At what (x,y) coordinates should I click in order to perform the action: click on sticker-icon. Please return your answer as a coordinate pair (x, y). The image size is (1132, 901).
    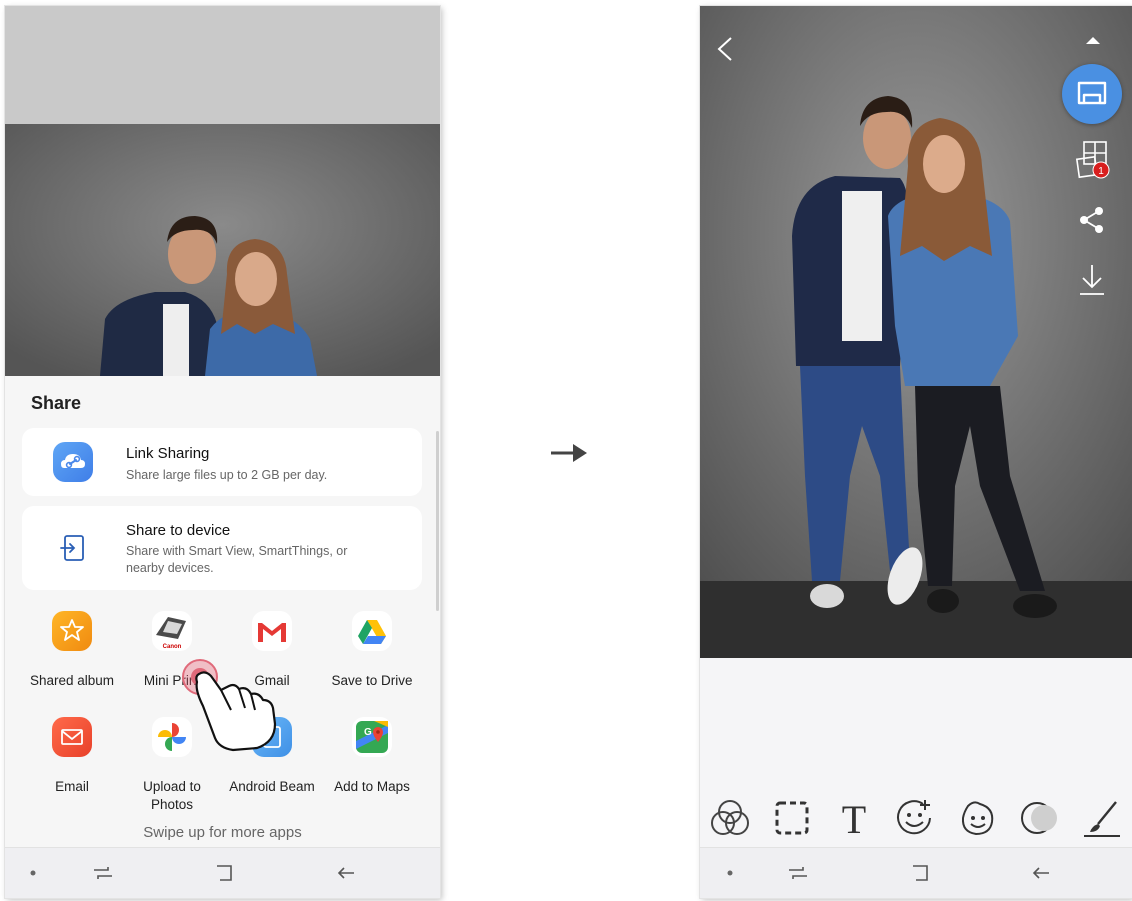
    Looking at the image, I should click on (915, 818).